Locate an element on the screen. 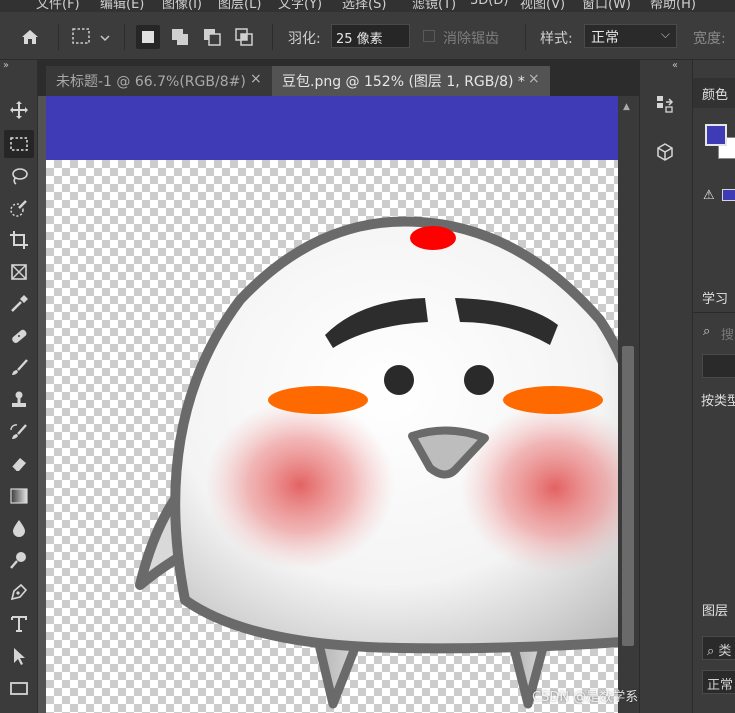 This screenshot has height=713, width=735. tab-doubao-png: 豆包.png @ 152% (图层 1, RGB/8) * × is located at coordinates (411, 81).